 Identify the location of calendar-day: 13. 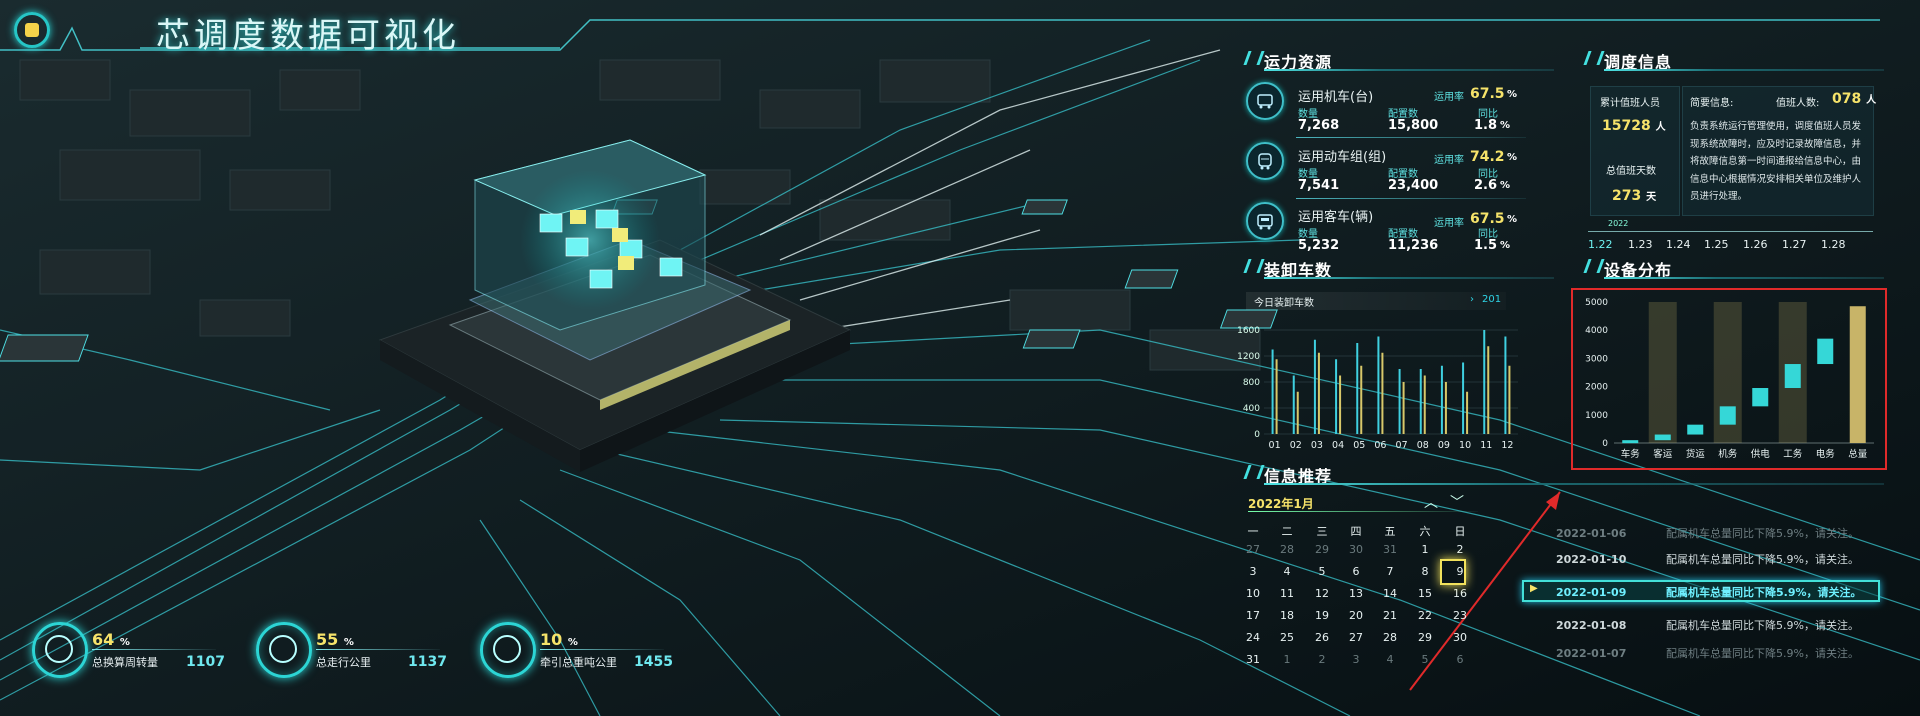
(1356, 593).